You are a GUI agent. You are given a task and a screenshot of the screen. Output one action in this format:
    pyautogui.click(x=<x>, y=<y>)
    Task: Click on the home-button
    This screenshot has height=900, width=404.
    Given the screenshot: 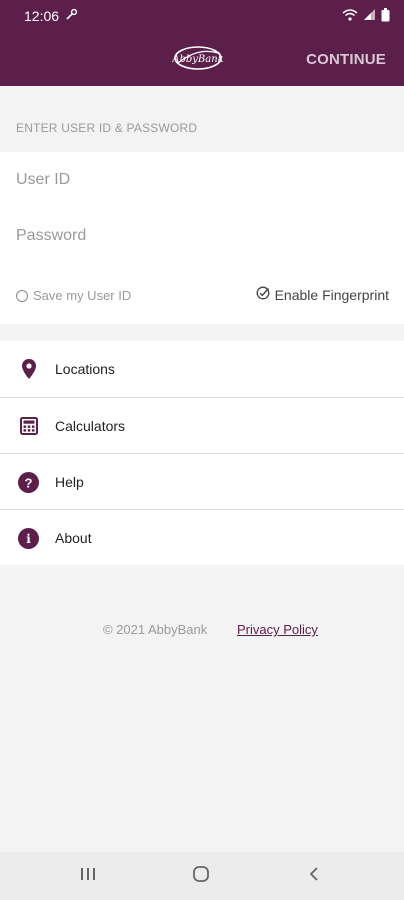 What is the action you would take?
    pyautogui.click(x=201, y=876)
    